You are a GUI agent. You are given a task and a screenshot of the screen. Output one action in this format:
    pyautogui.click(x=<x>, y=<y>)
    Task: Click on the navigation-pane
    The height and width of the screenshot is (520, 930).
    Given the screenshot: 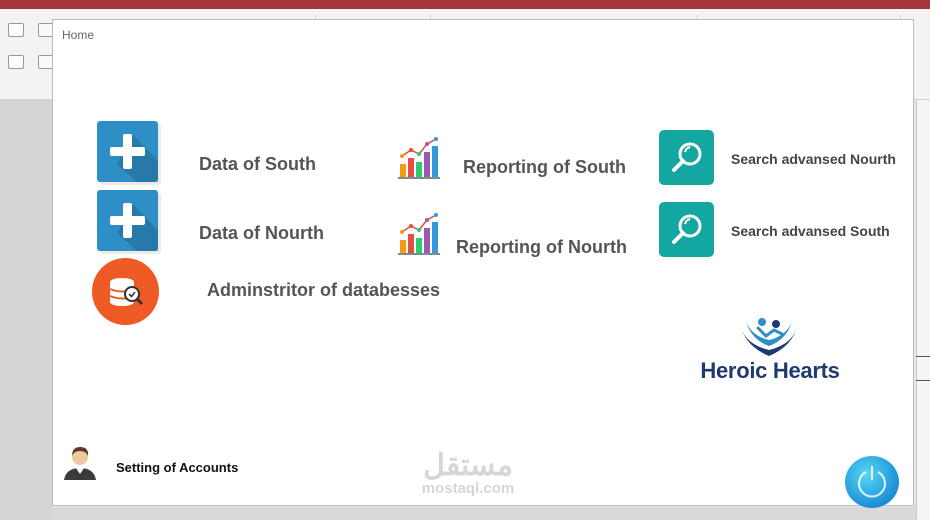 What is the action you would take?
    pyautogui.click(x=26, y=310)
    